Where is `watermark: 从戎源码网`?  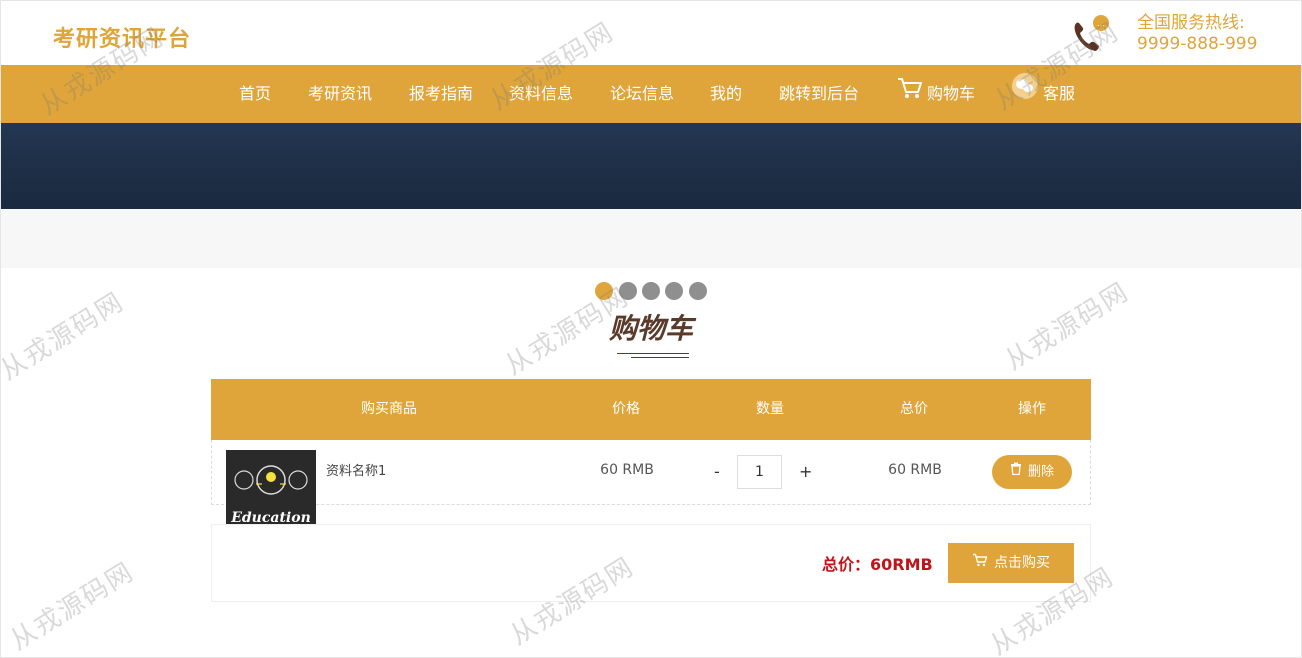
watermark: 从戎源码网 is located at coordinates (72, 606).